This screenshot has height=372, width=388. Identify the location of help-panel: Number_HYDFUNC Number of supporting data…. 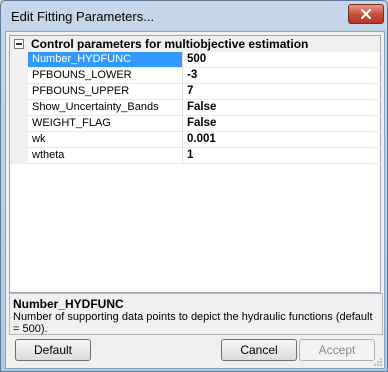
(196, 314).